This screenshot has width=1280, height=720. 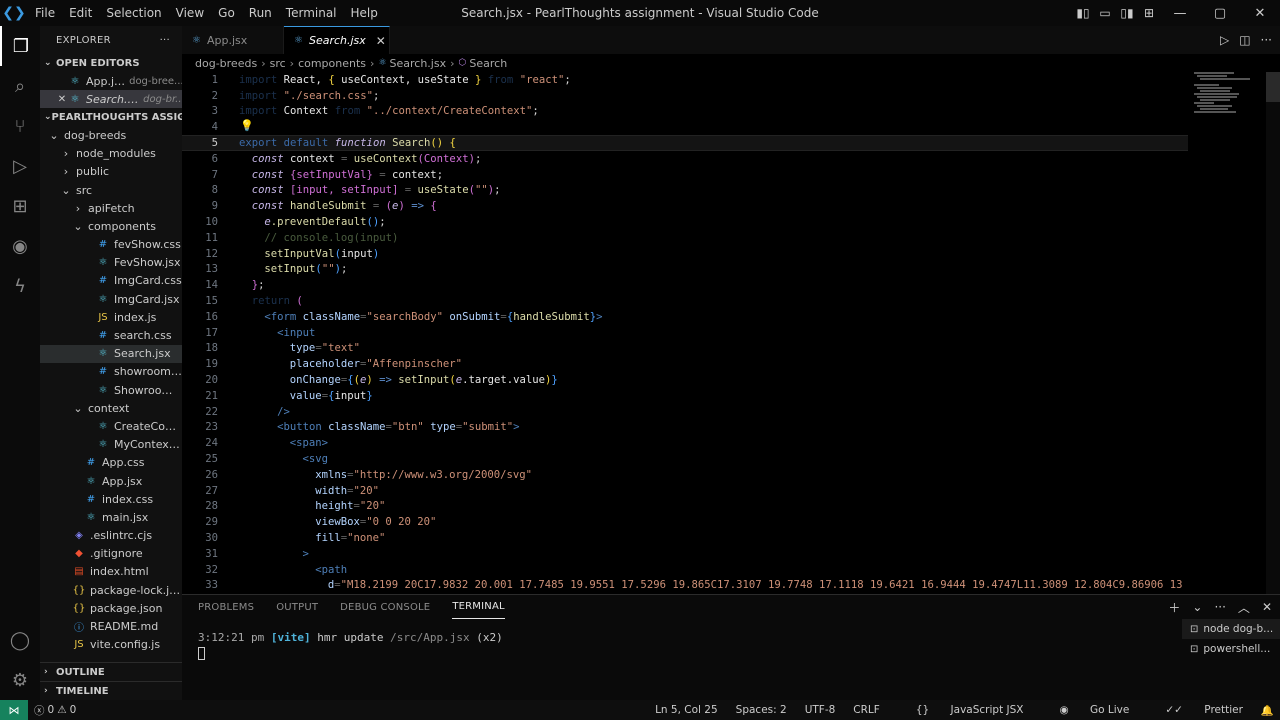 What do you see at coordinates (111, 536) in the screenshot?
I see `file-item: ◈ .eslintrc.cjs` at bounding box center [111, 536].